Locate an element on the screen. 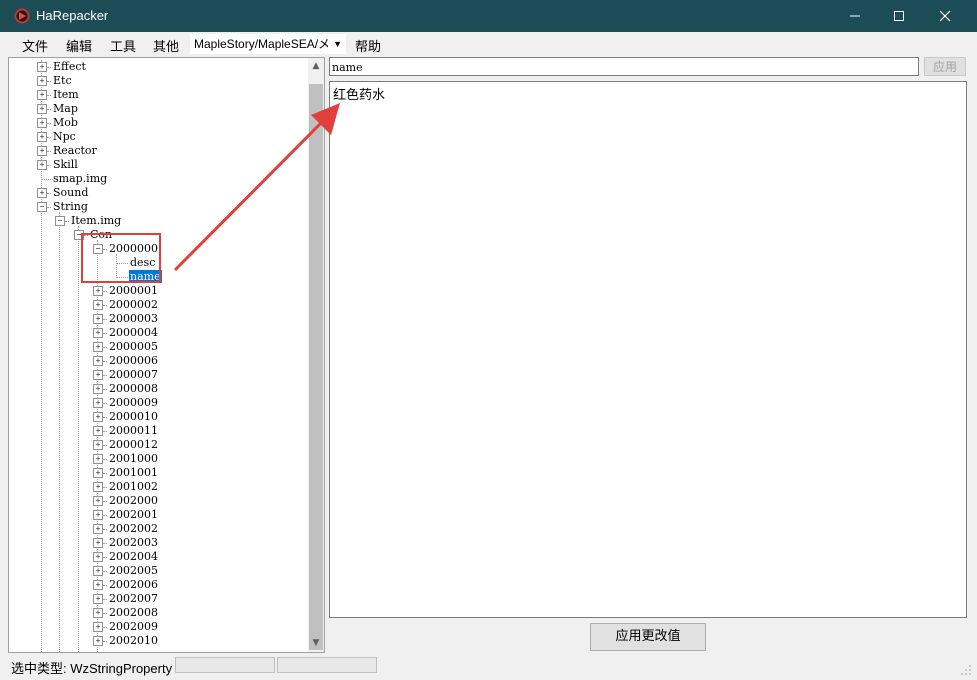 The height and width of the screenshot is (680, 977). tree-node: 2001001 is located at coordinates (133, 472).